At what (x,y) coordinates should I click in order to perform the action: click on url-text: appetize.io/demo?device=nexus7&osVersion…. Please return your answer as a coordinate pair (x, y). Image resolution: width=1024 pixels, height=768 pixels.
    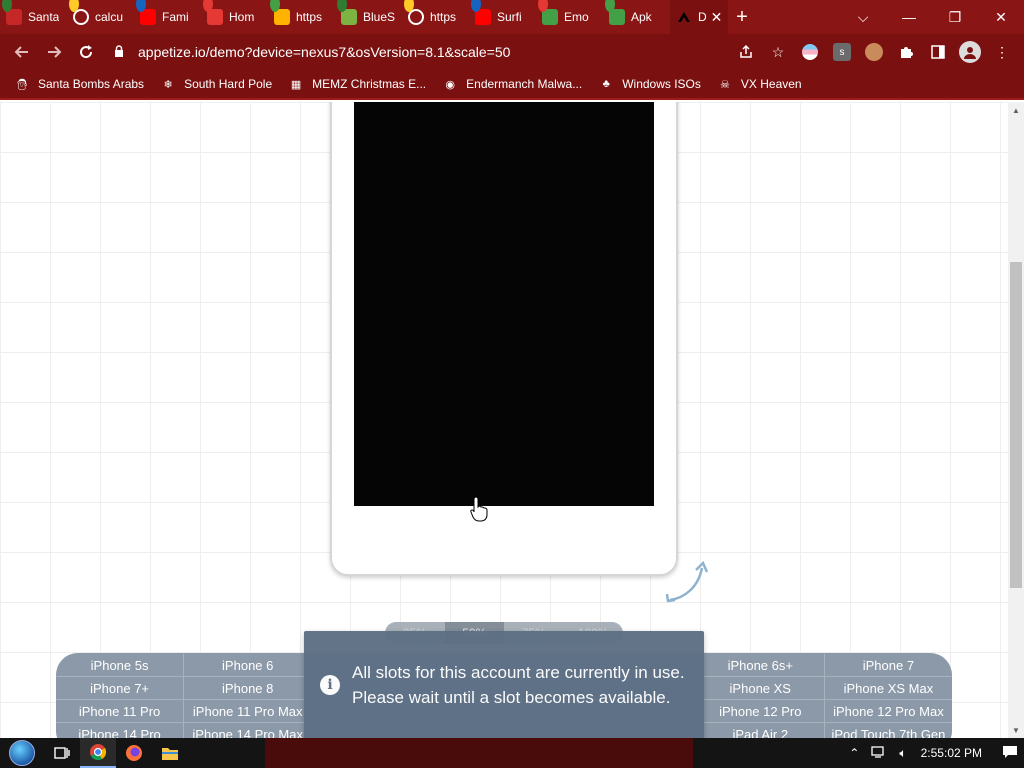
    Looking at the image, I should click on (324, 52).